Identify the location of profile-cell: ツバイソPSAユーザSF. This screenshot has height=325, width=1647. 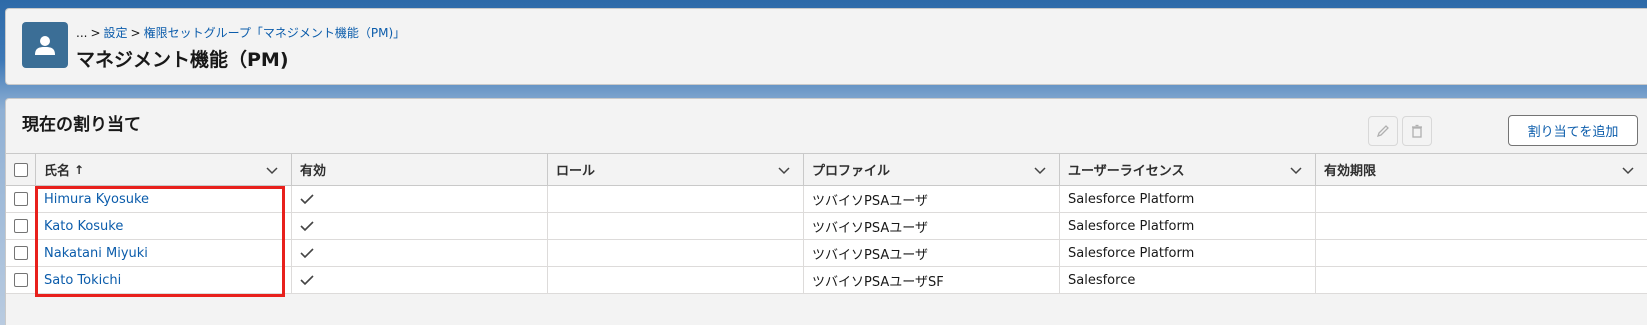
(932, 280).